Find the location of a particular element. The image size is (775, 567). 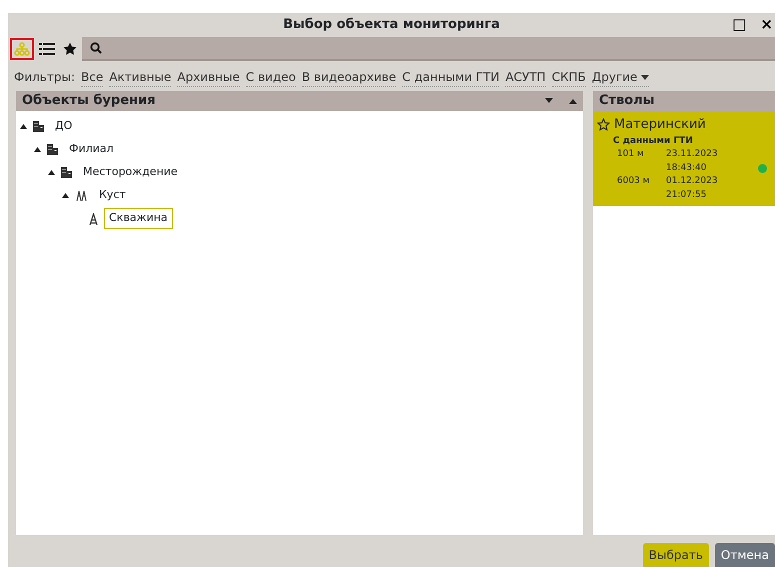

filter-link: Все is located at coordinates (92, 77).